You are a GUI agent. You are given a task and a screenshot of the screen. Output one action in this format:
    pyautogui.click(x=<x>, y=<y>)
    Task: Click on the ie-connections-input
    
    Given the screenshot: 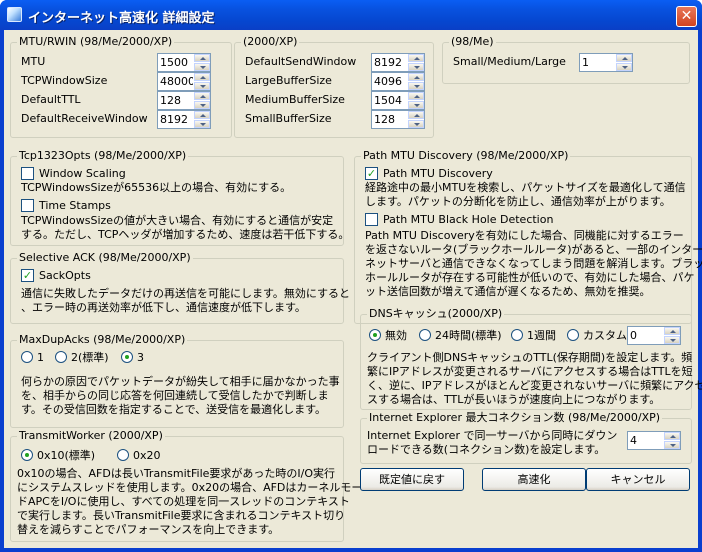 What is the action you would take?
    pyautogui.click(x=646, y=440)
    